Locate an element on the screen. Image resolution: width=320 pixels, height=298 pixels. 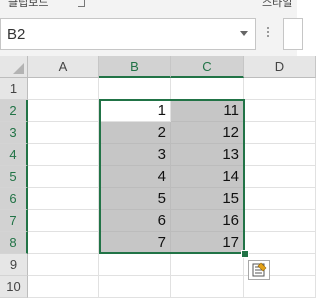
column-header-a: A is located at coordinates (63, 67).